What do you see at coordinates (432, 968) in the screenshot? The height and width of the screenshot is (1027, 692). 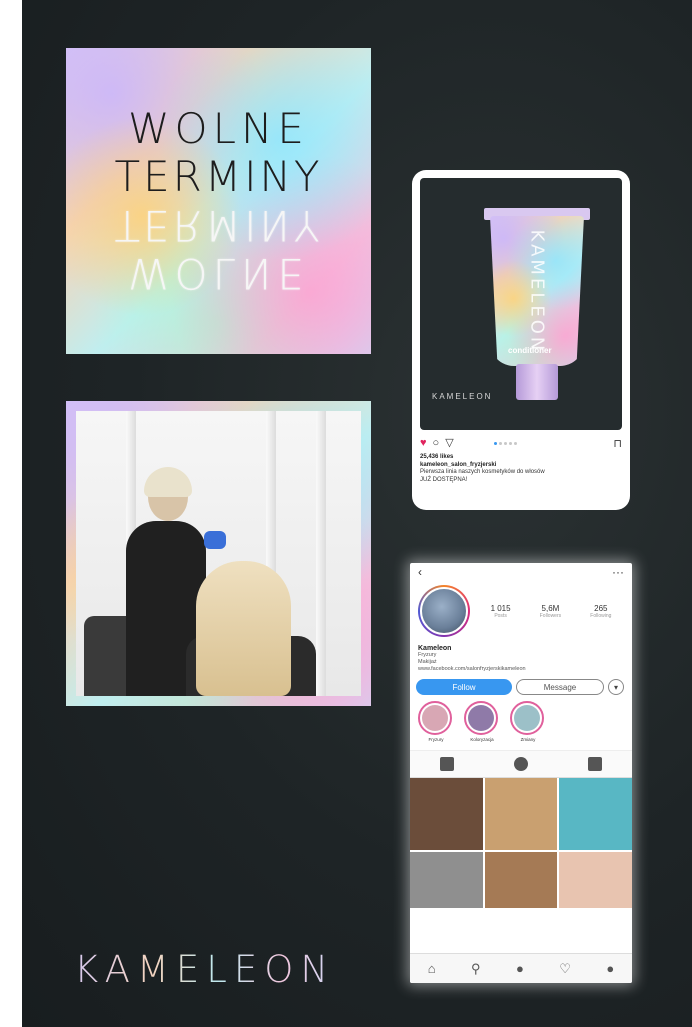 I see `home-icon: ⌂` at bounding box center [432, 968].